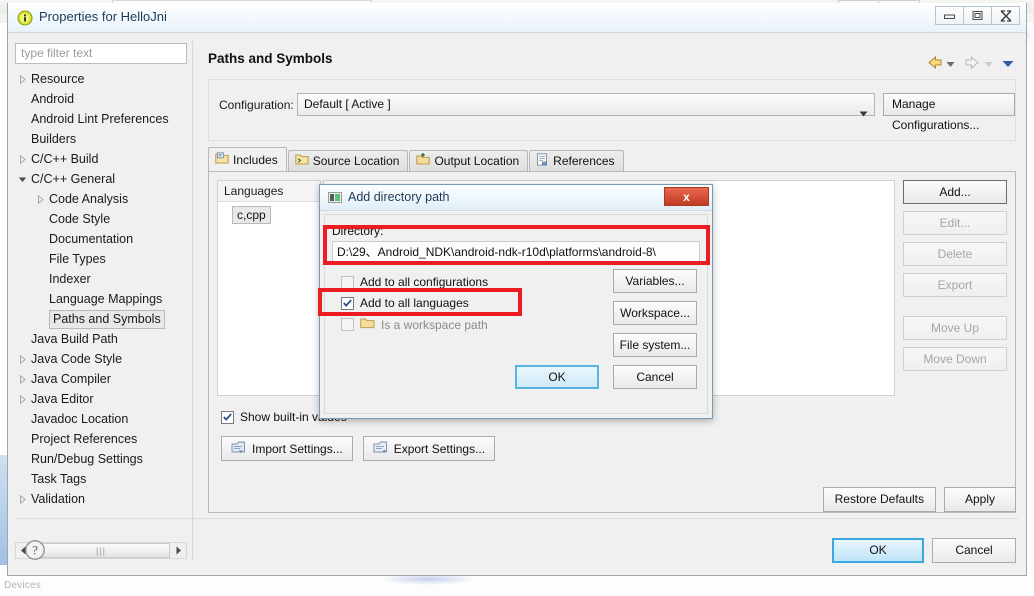  Describe the element at coordinates (356, 161) in the screenshot. I see `tab-label: Source Location` at that location.